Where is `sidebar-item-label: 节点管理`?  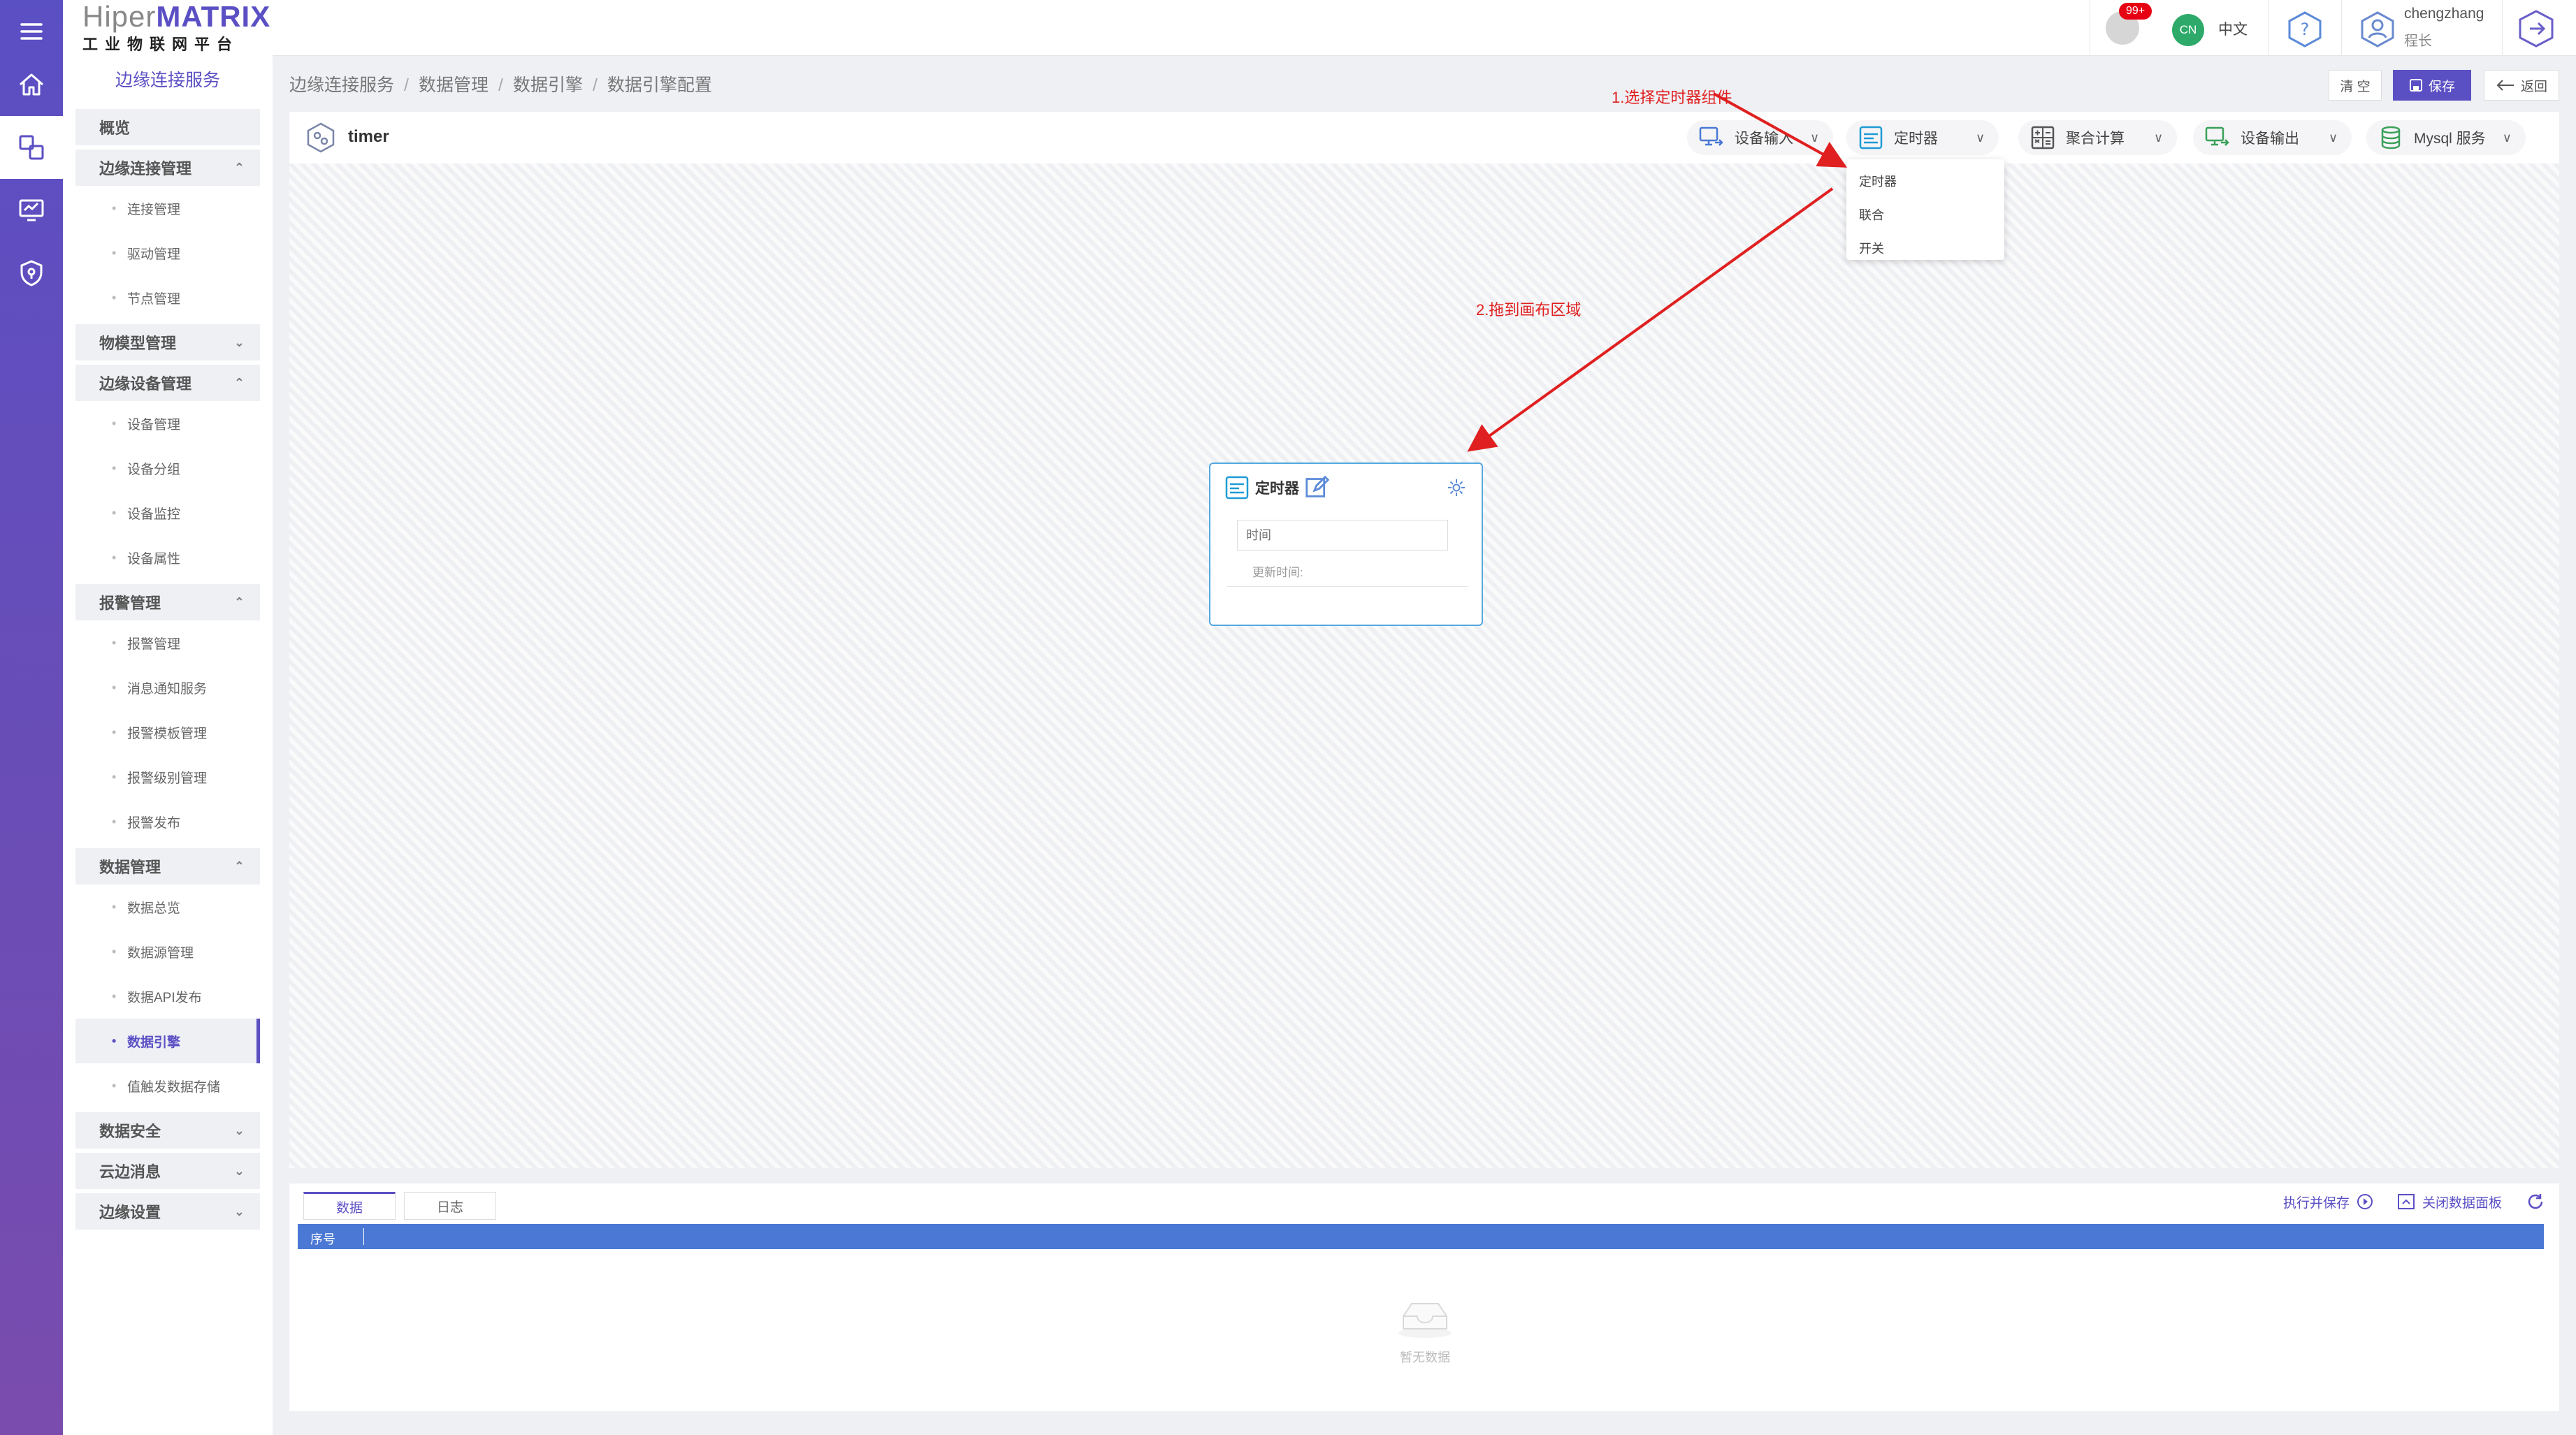 sidebar-item-label: 节点管理 is located at coordinates (154, 299).